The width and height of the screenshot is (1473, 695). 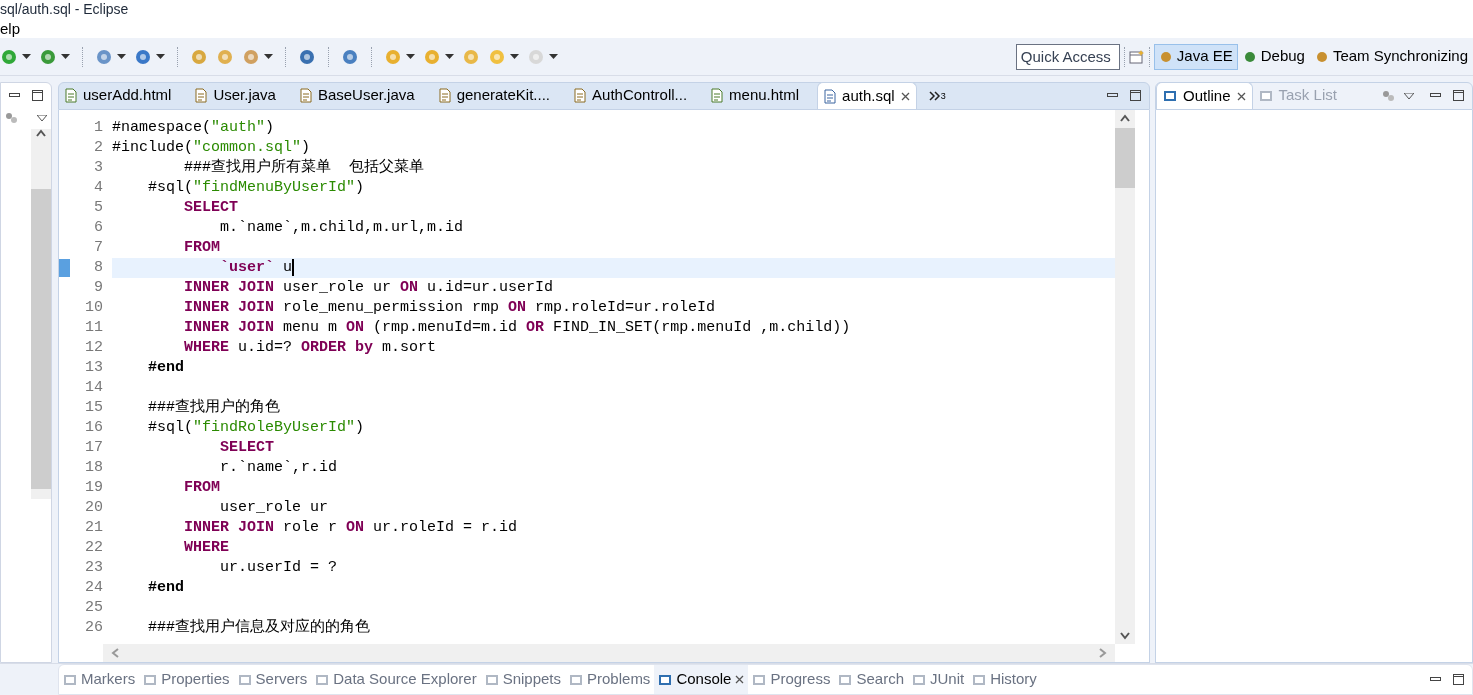 I want to click on line-number: 4, so click(x=98, y=188).